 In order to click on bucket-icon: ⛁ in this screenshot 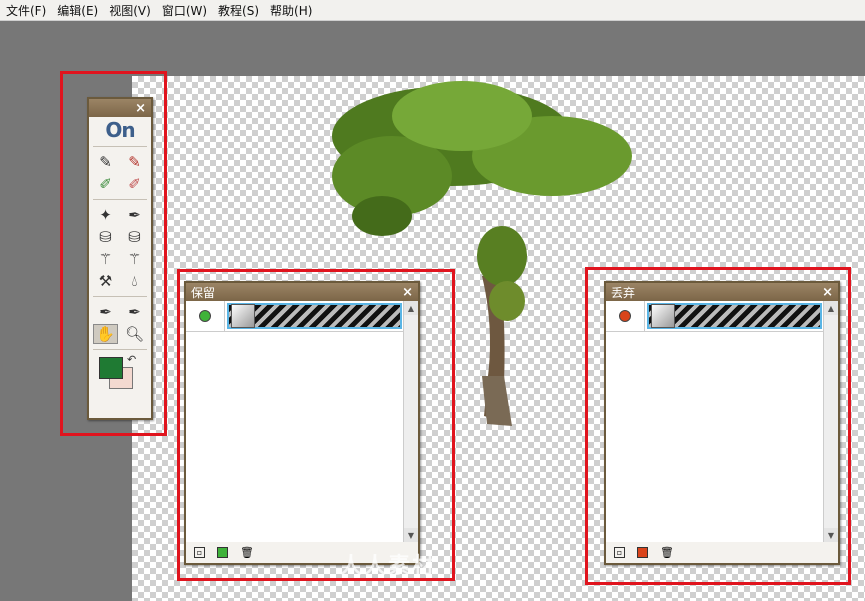, I will do `click(105, 237)`.